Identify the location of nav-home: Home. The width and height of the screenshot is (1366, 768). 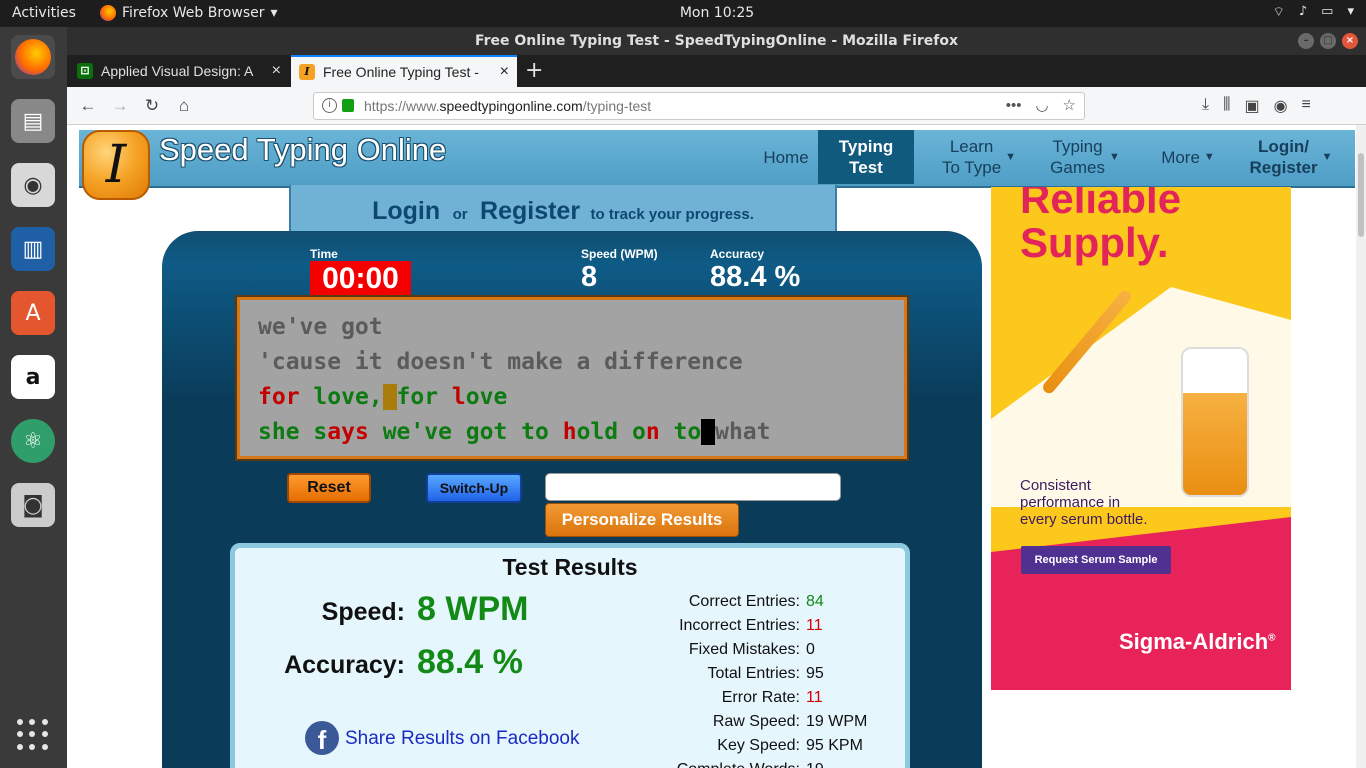
(786, 157).